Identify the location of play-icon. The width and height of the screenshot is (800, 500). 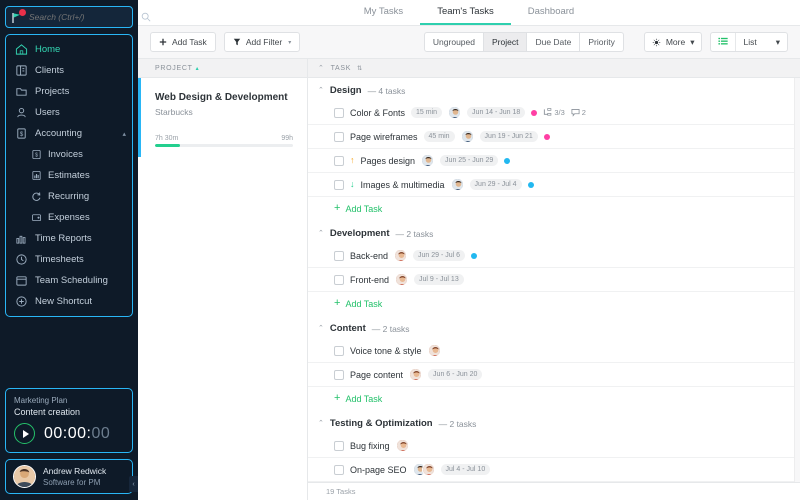
(24, 433).